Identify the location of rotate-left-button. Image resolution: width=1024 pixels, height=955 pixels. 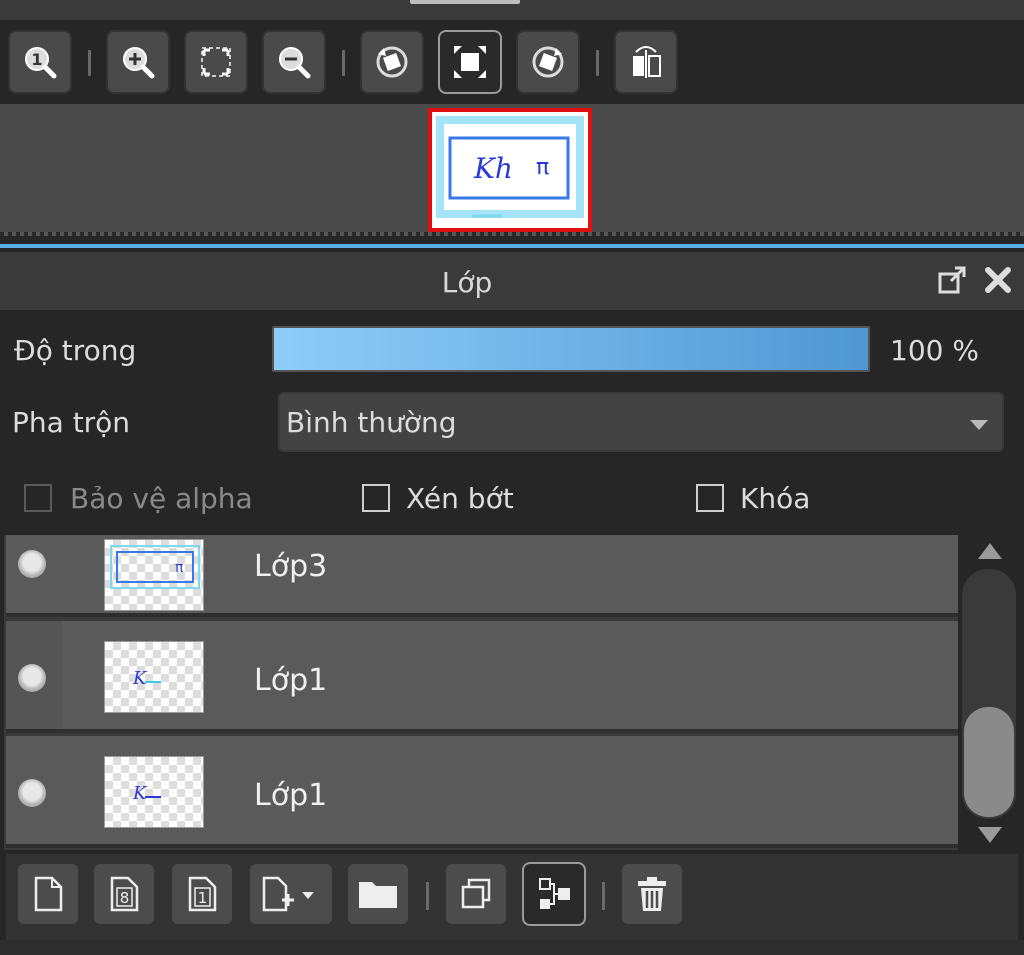
(392, 62).